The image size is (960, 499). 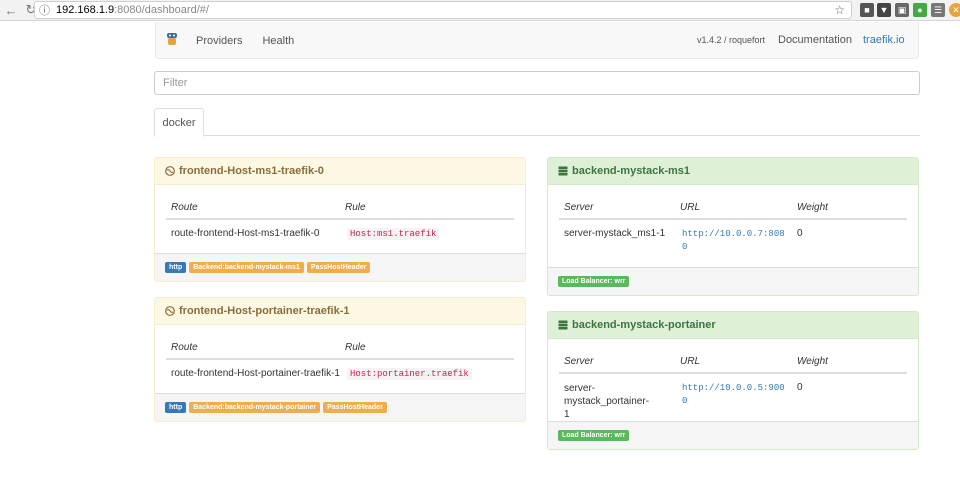 What do you see at coordinates (815, 40) in the screenshot?
I see `nav-documentation: Documentation` at bounding box center [815, 40].